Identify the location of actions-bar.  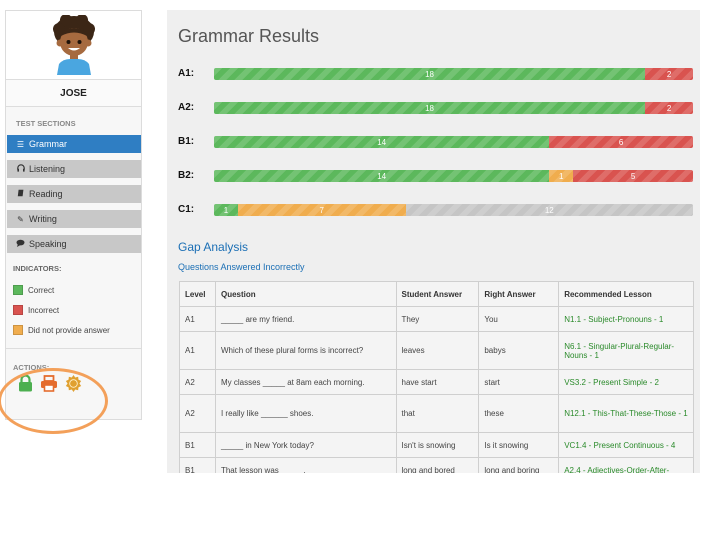
(73, 383).